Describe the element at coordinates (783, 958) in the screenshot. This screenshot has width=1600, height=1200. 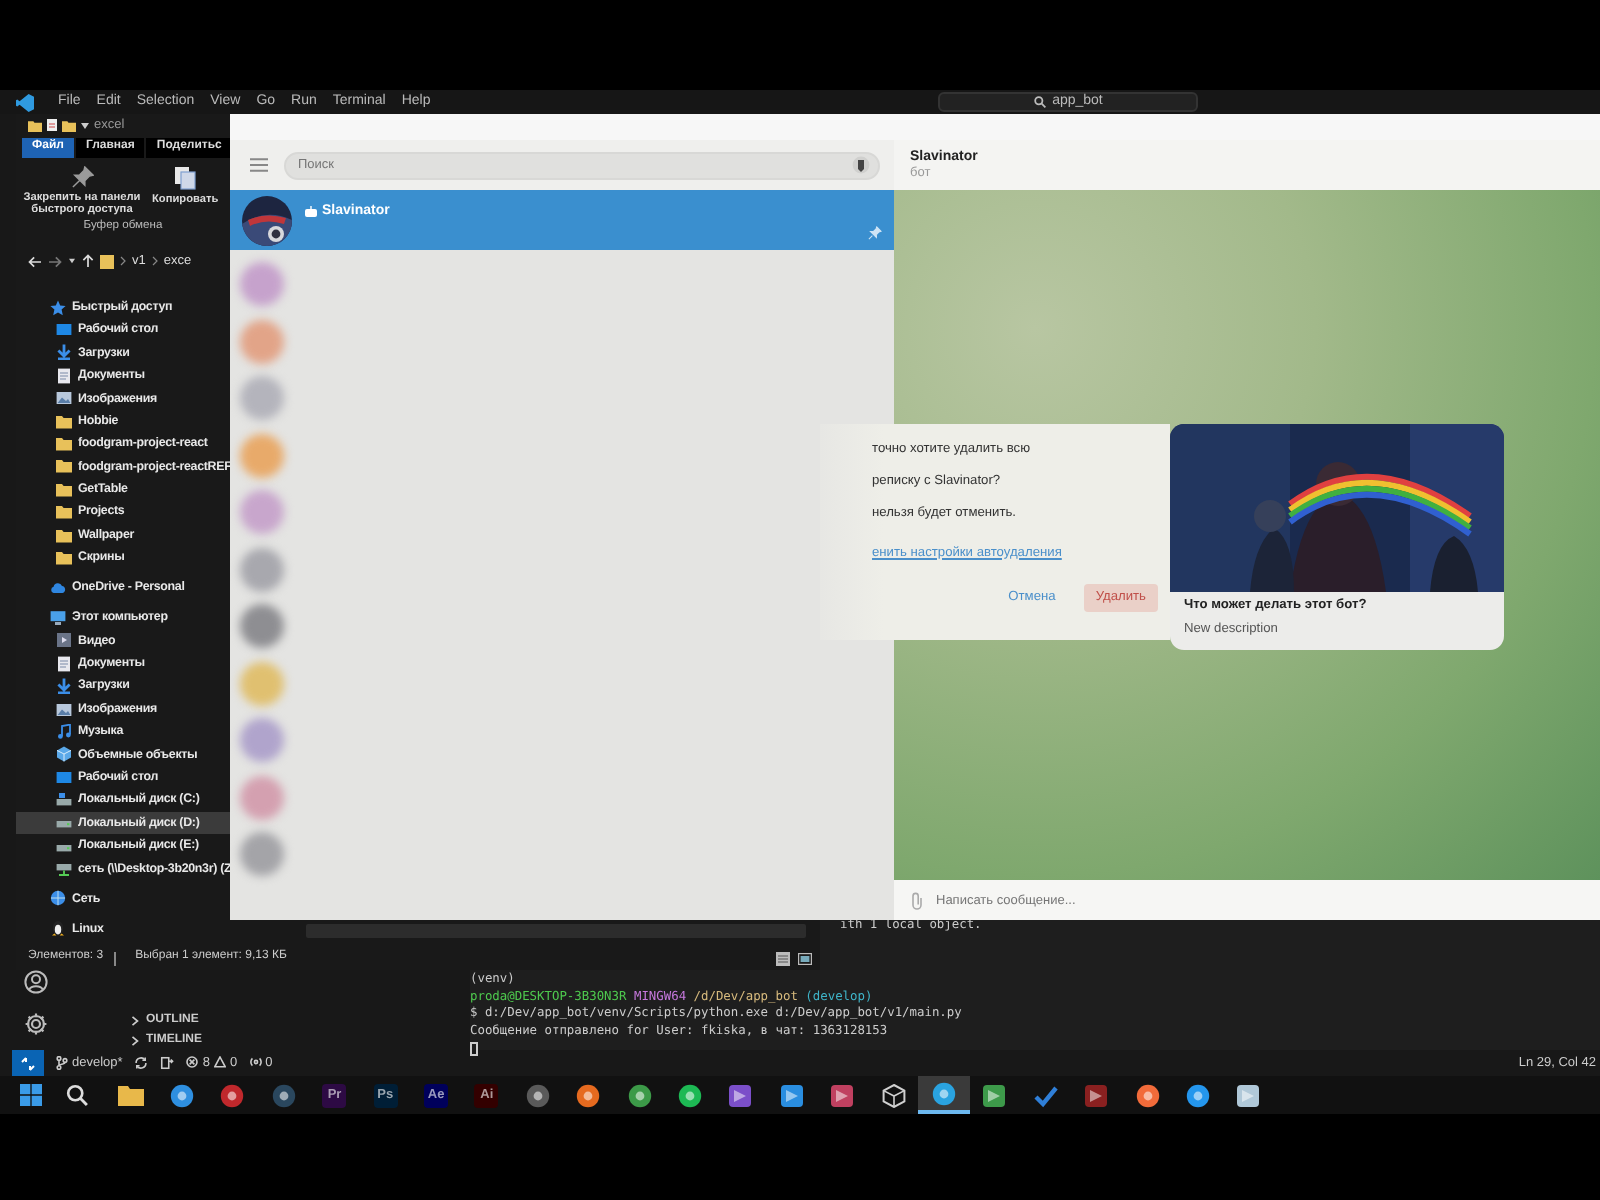
I see `details-view-icon` at that location.